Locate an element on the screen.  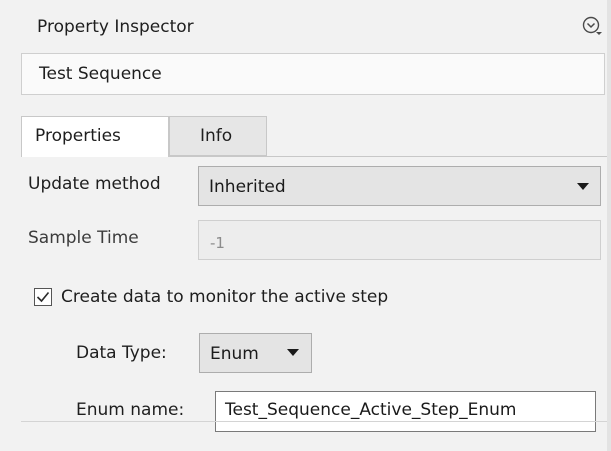
tab-properties: Properties is located at coordinates (95, 136).